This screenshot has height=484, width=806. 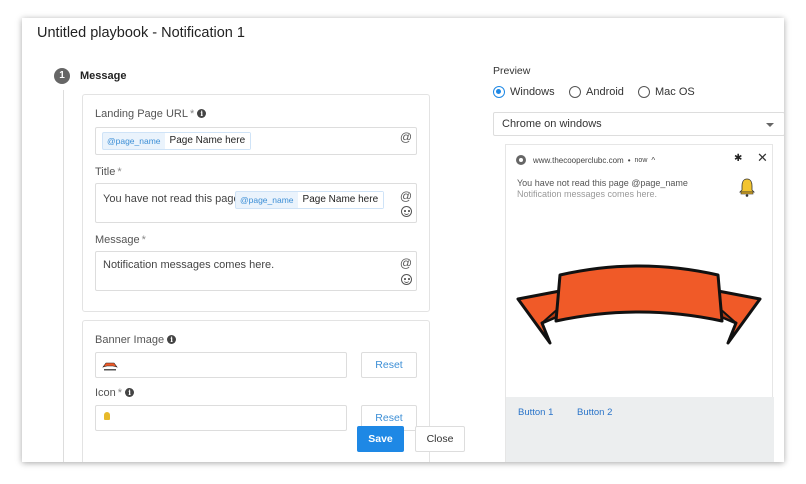 What do you see at coordinates (141, 33) in the screenshot?
I see `dialog-title: Untitled playbook - Notification 1` at bounding box center [141, 33].